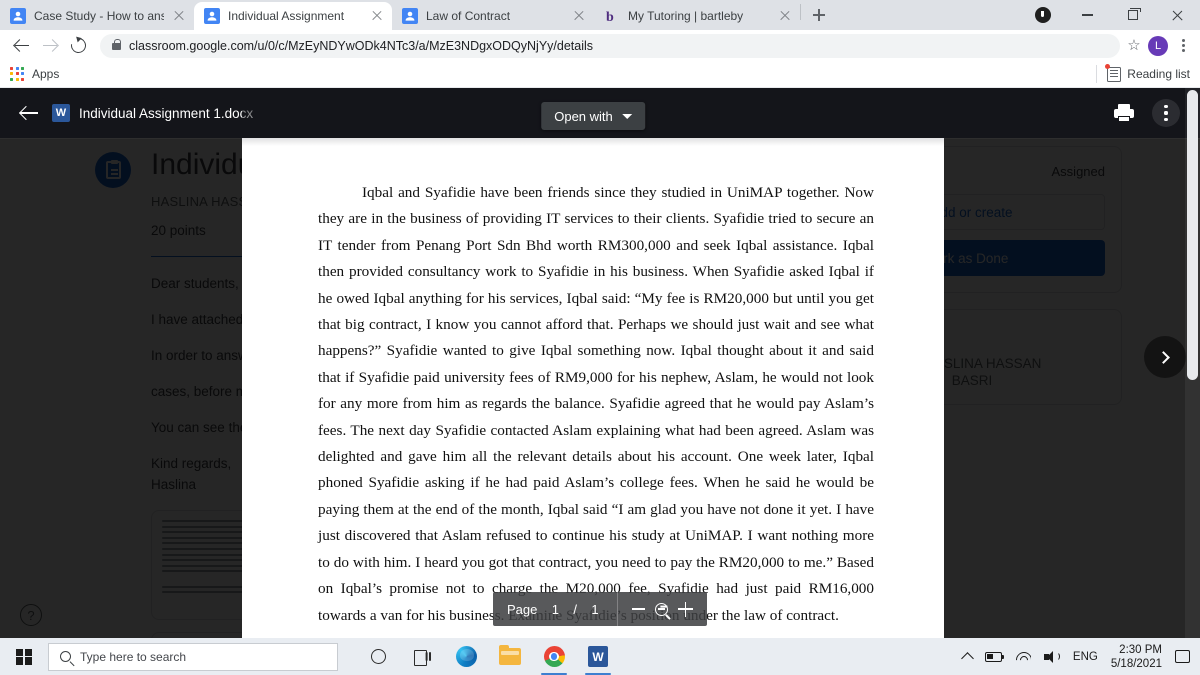  I want to click on file-explorer-icon, so click(510, 654).